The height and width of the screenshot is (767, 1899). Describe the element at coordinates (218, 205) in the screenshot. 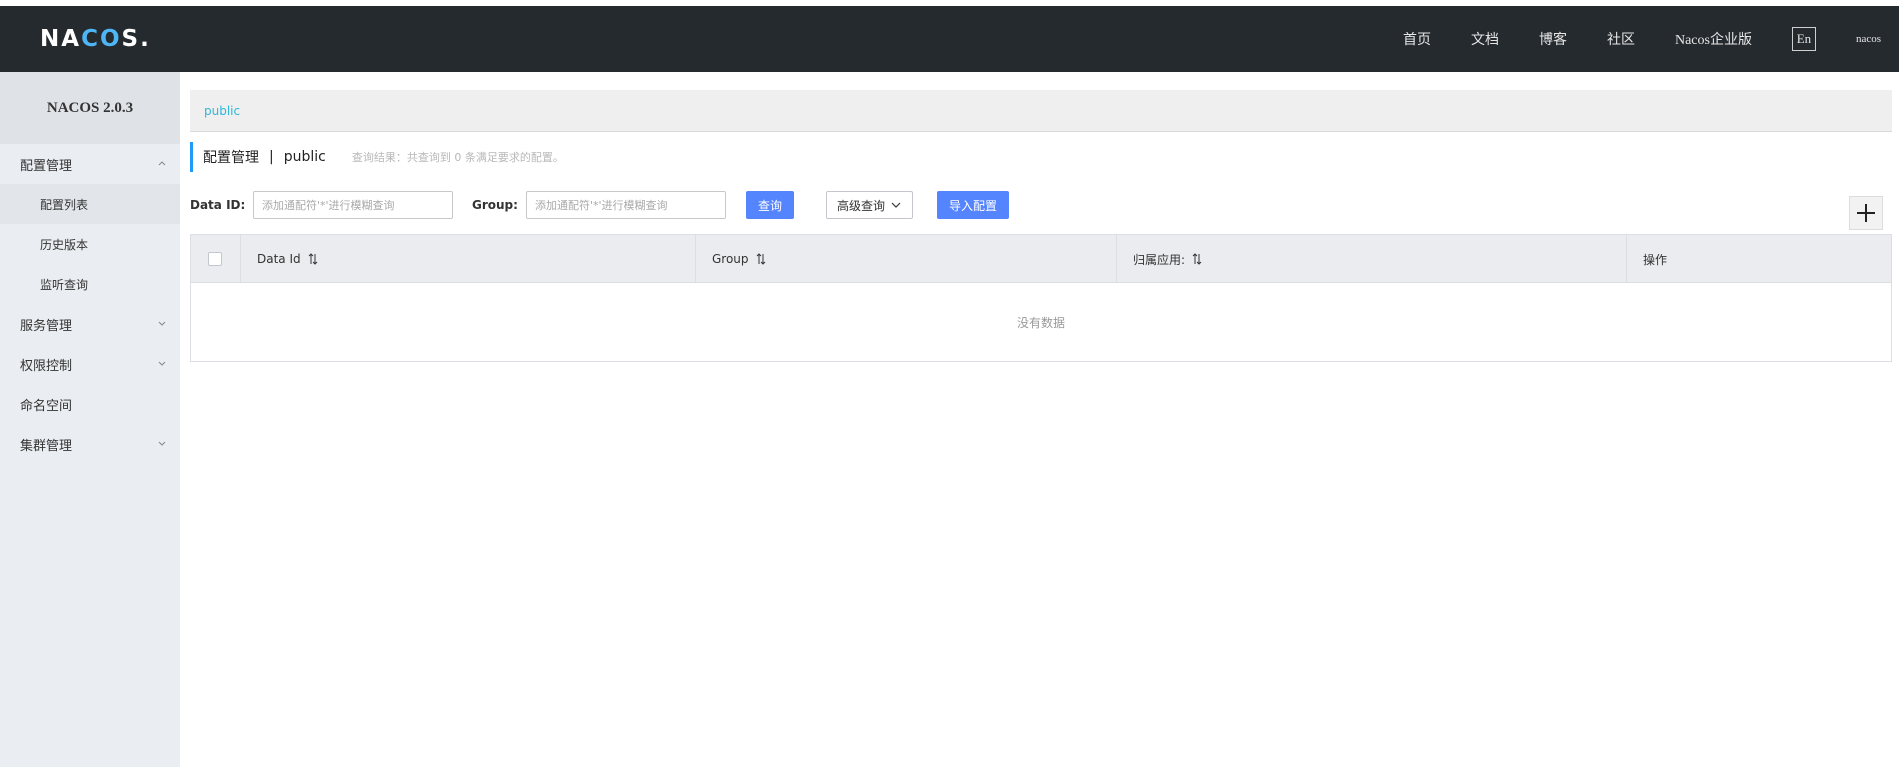

I see `data-id-label: Data ID:` at that location.